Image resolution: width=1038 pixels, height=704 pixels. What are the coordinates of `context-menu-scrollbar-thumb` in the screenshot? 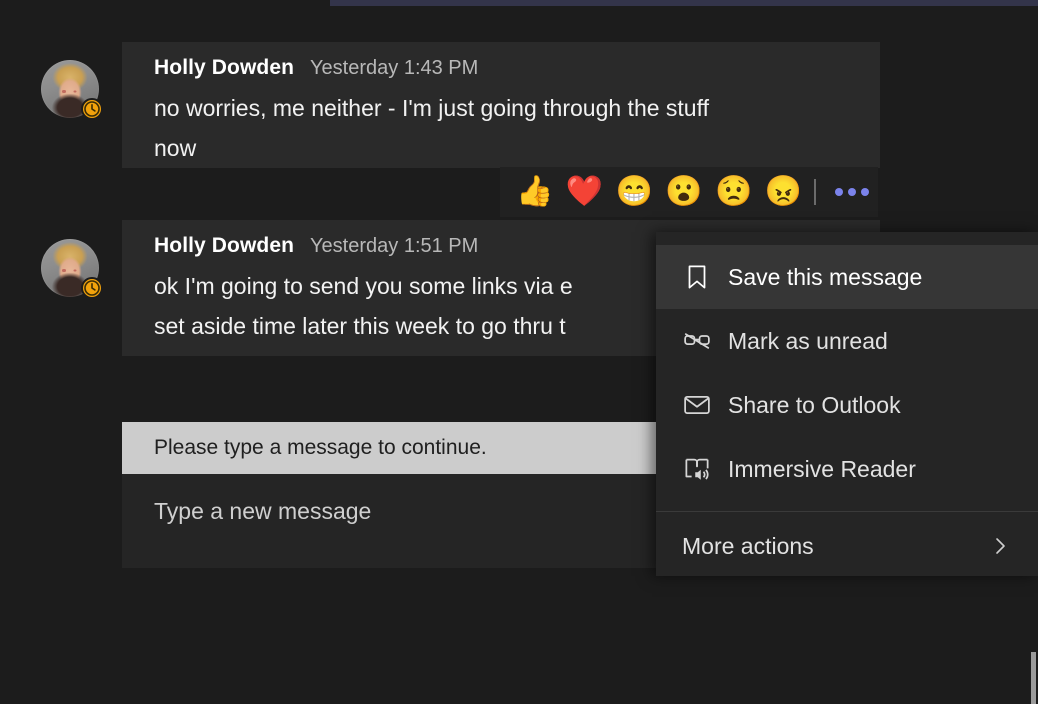 It's located at (1033, 678).